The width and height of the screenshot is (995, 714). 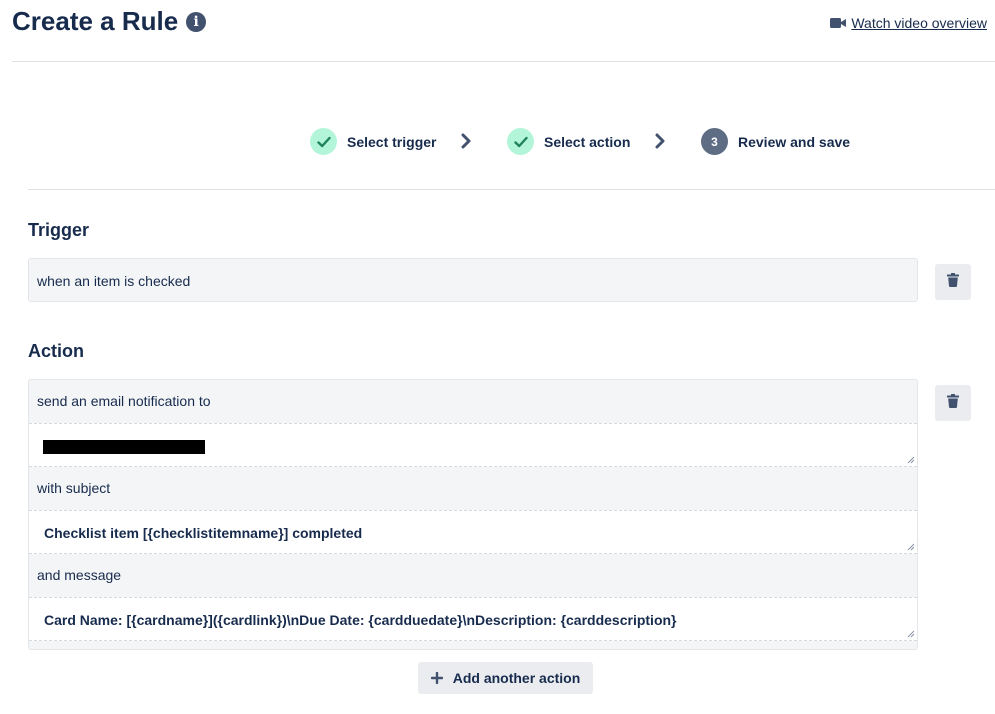 I want to click on plus-icon, so click(x=436, y=678).